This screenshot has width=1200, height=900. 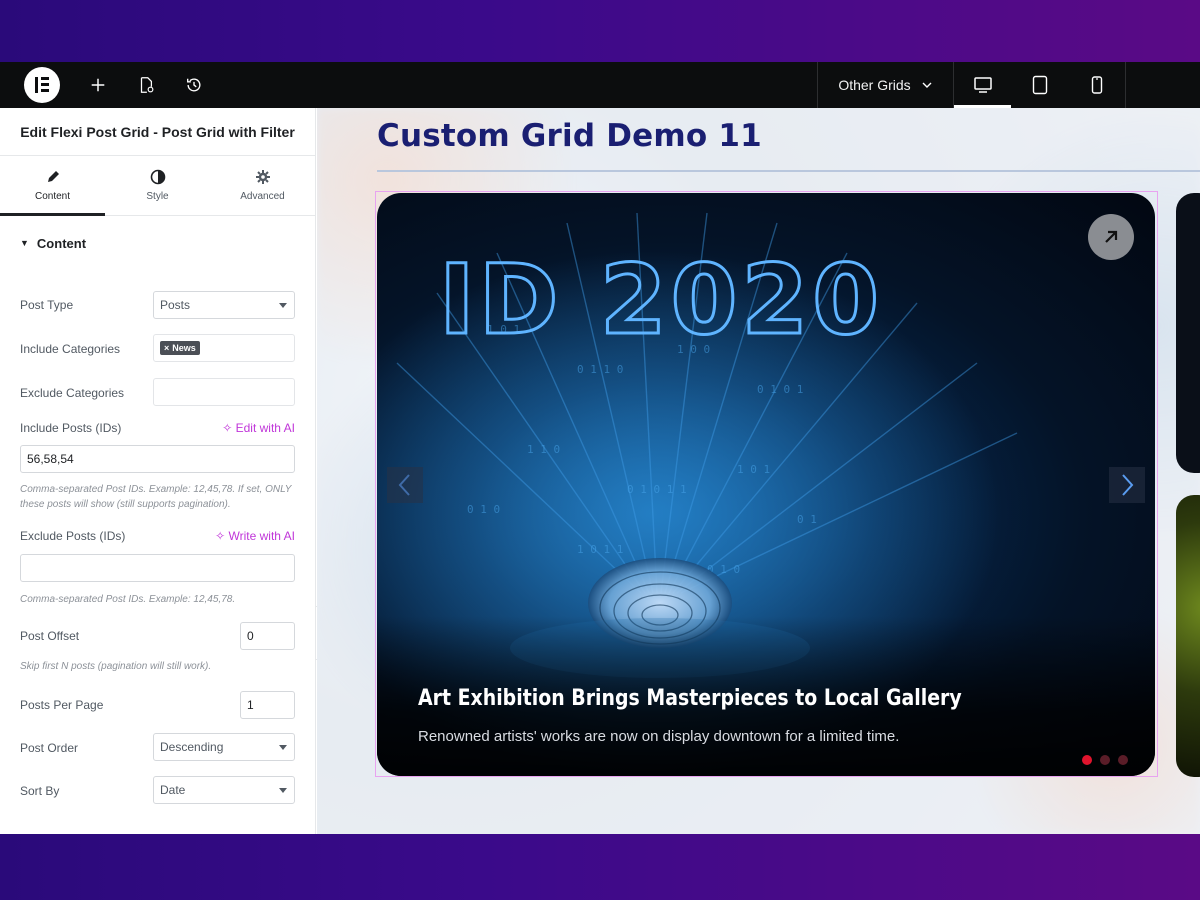 What do you see at coordinates (1188, 333) in the screenshot?
I see `next-post-card-top` at bounding box center [1188, 333].